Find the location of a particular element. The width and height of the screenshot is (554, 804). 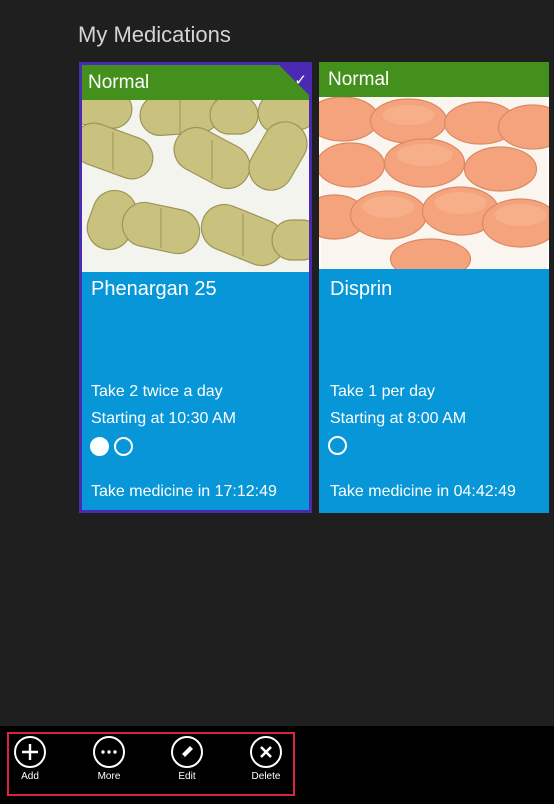

add-label: Add is located at coordinates (30, 776).